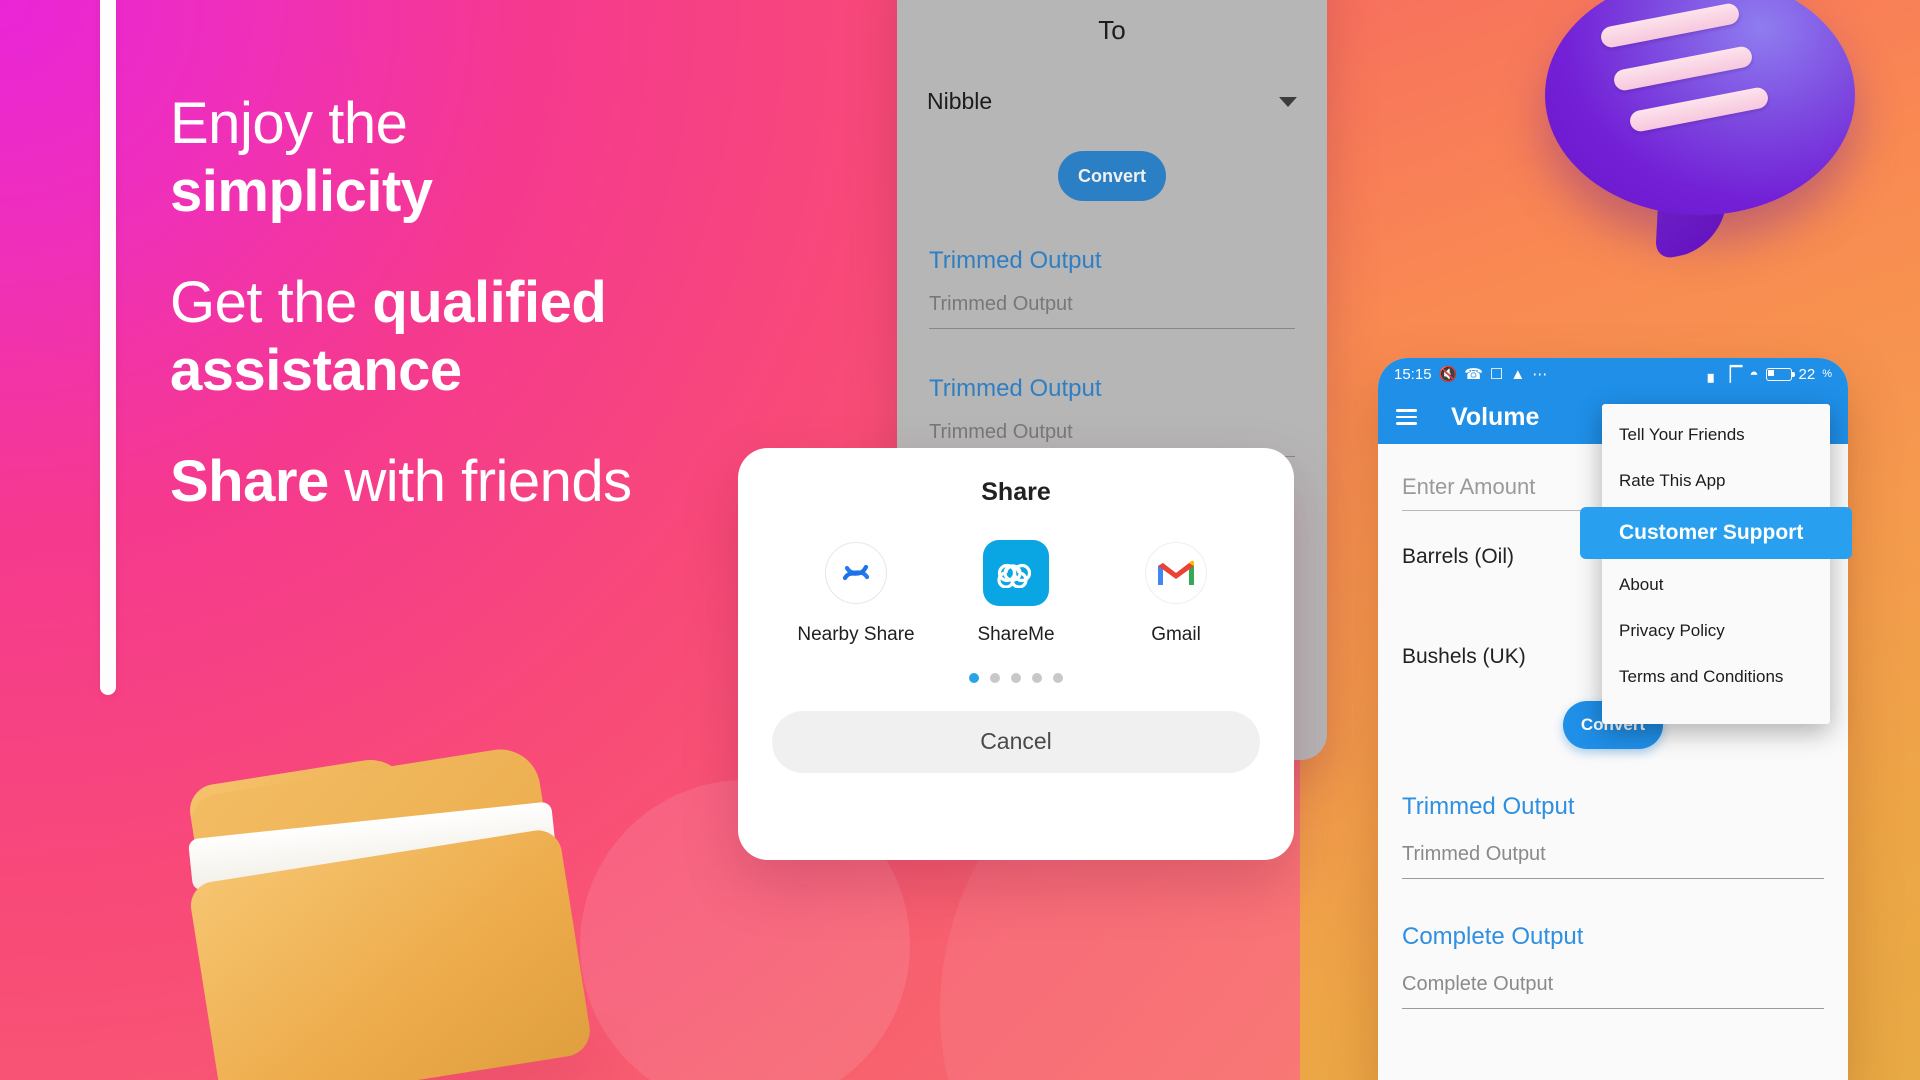 This screenshot has height=1080, width=1920. I want to click on share-app-list: Nearby Share ShareMe Gmail, so click(1016, 592).